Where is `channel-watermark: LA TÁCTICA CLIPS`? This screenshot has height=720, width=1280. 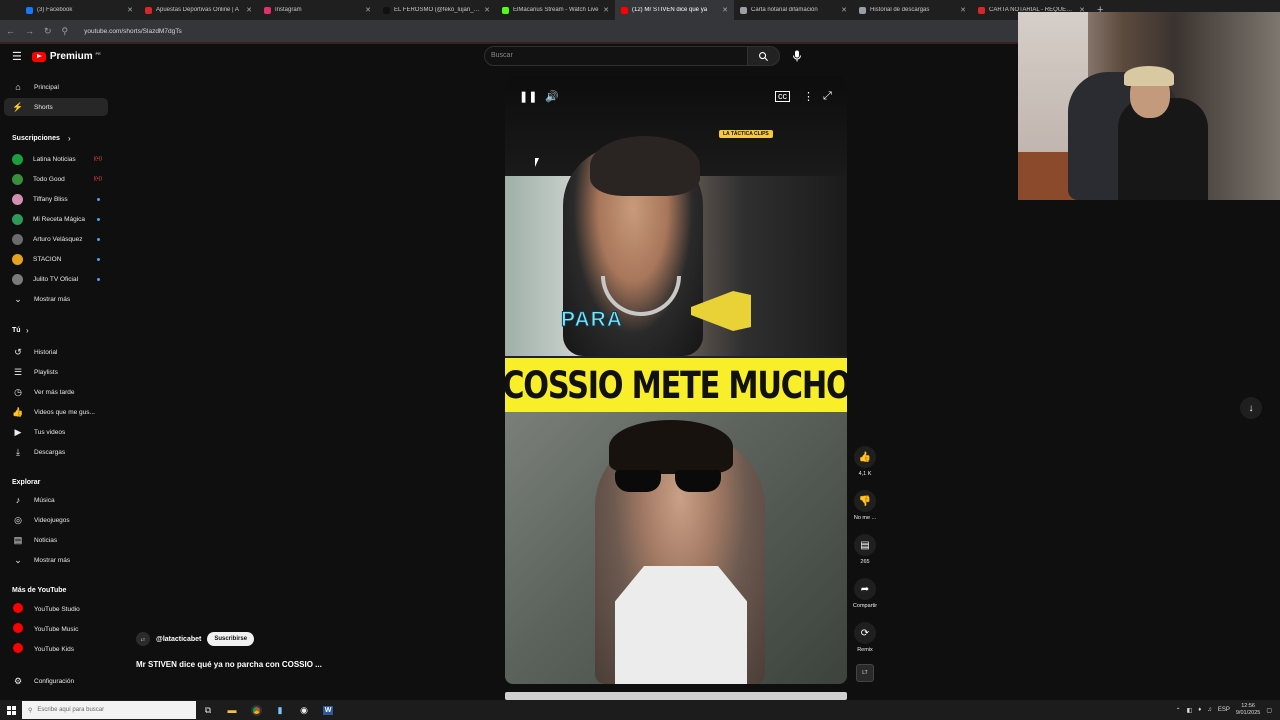
channel-watermark: LA TÁCTICA CLIPS is located at coordinates (746, 134).